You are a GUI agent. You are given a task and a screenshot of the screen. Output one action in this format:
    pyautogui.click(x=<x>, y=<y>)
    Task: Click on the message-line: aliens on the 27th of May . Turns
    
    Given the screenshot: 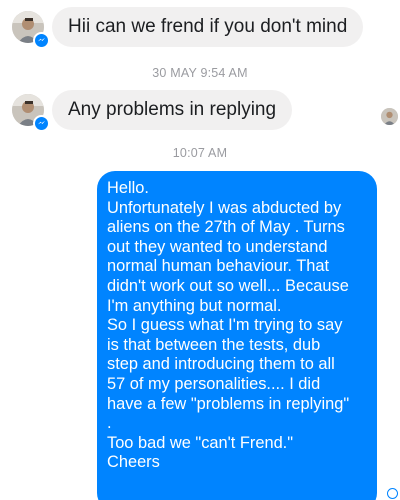 What is the action you would take?
    pyautogui.click(x=226, y=227)
    